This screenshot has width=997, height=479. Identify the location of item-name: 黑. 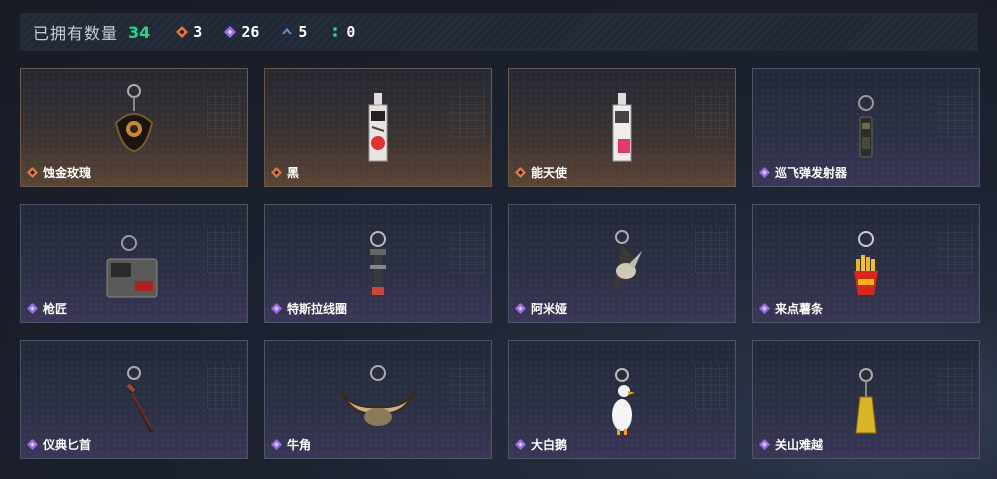
(285, 172).